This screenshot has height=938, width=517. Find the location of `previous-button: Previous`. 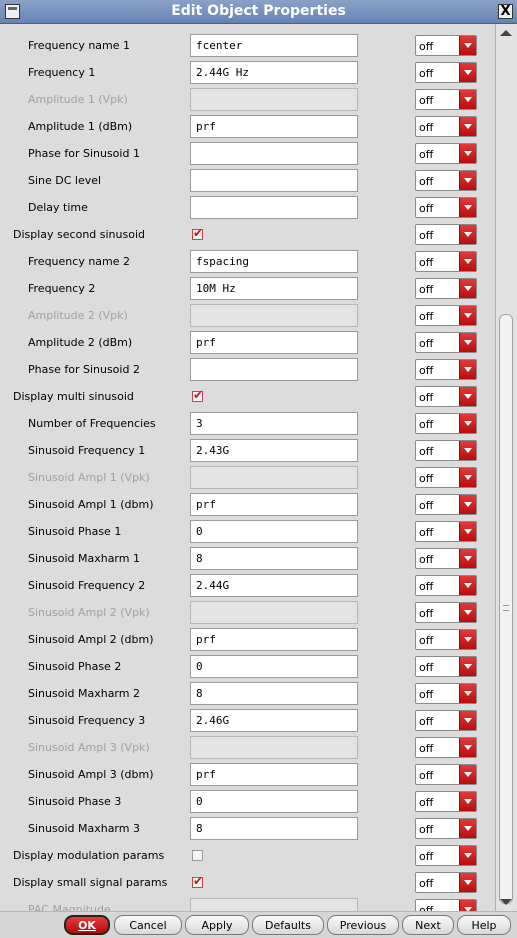

previous-button: Previous is located at coordinates (363, 925).